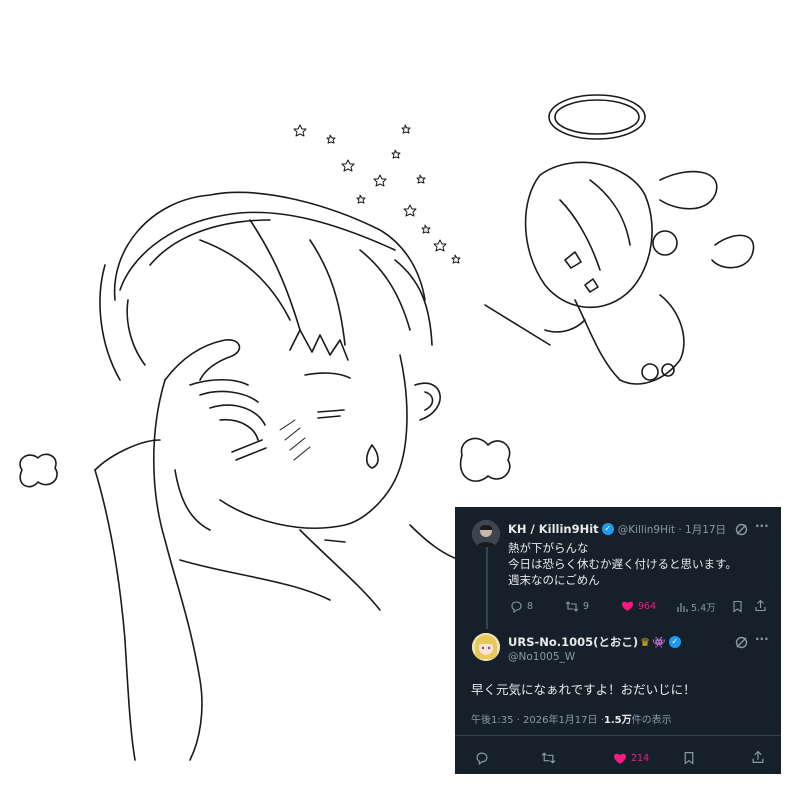 The image size is (800, 800). I want to click on reply-handle: @No1005_W, so click(541, 657).